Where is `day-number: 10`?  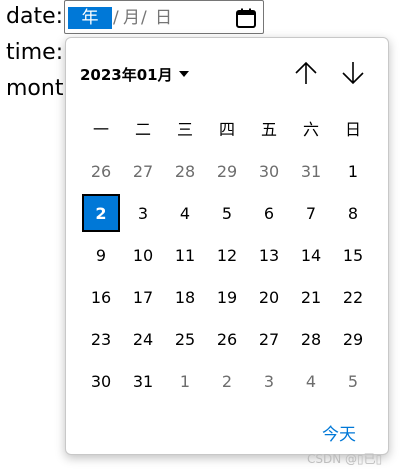 day-number: 10 is located at coordinates (143, 255).